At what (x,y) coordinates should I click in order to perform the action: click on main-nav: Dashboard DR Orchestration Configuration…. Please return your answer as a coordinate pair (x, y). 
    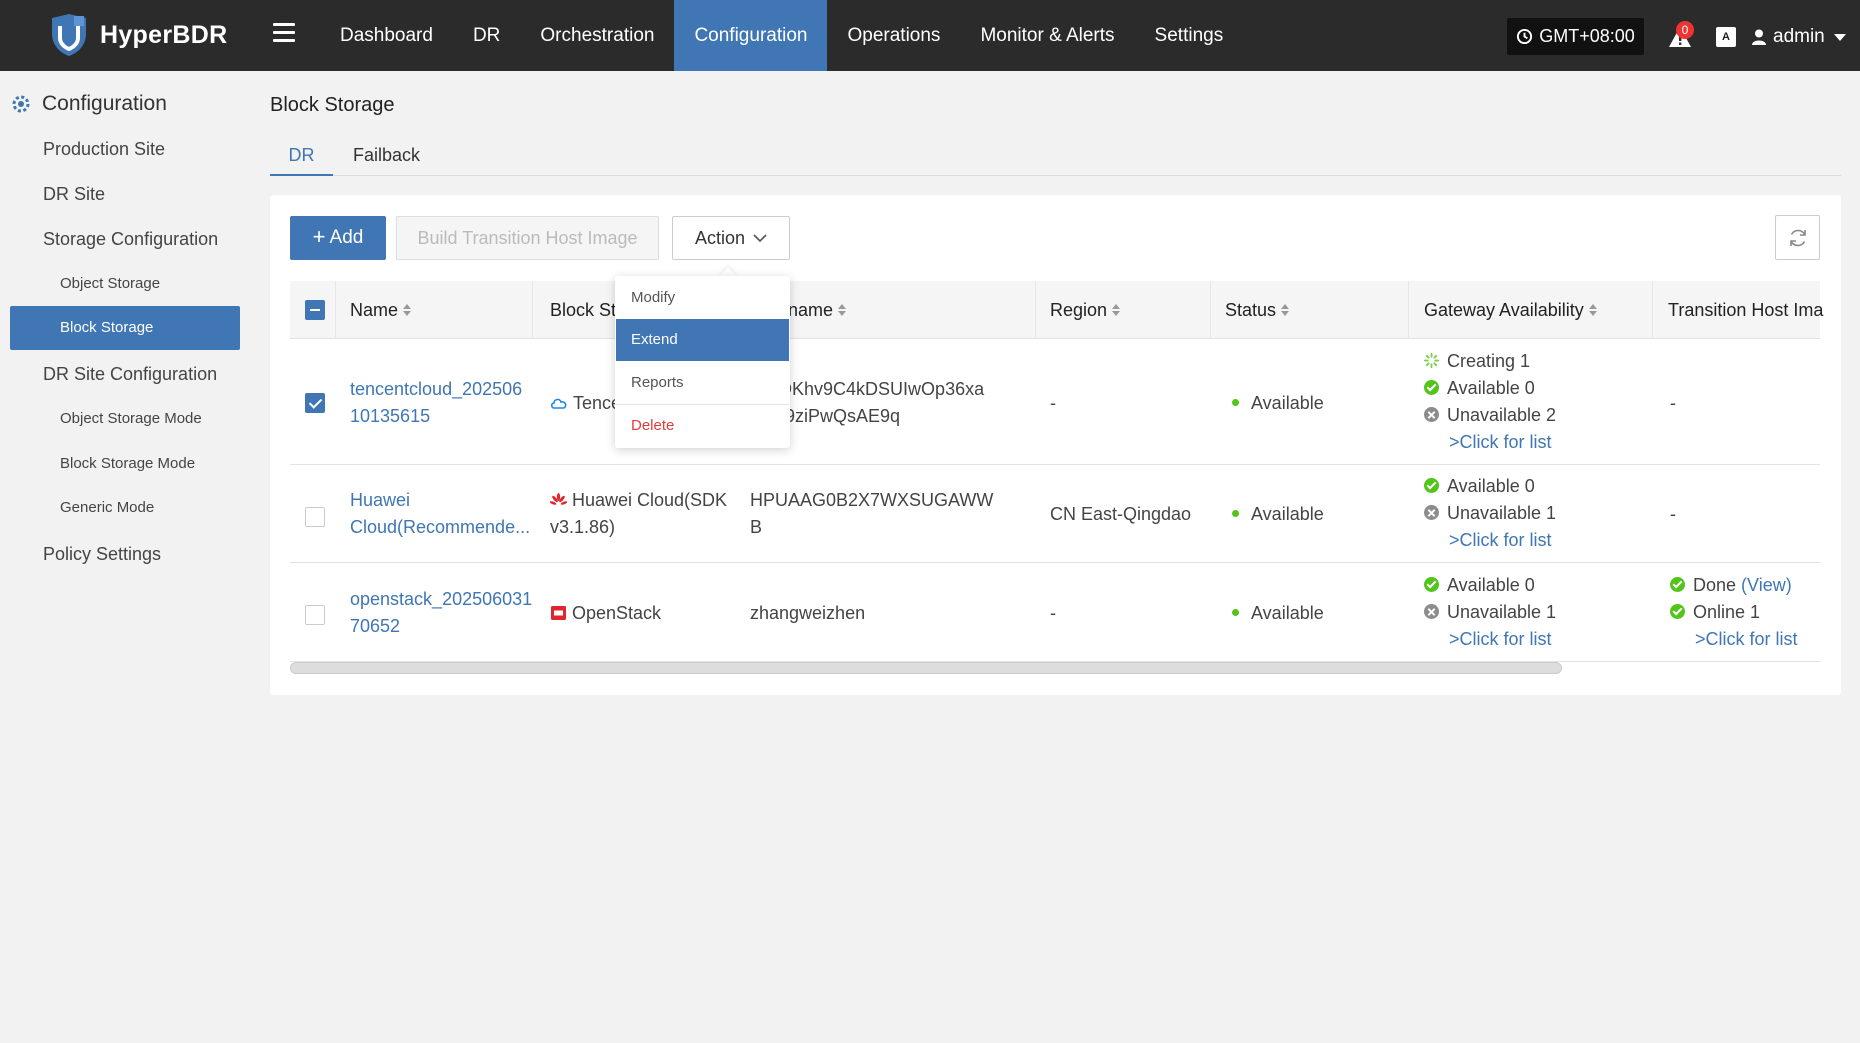
    Looking at the image, I should click on (781, 35).